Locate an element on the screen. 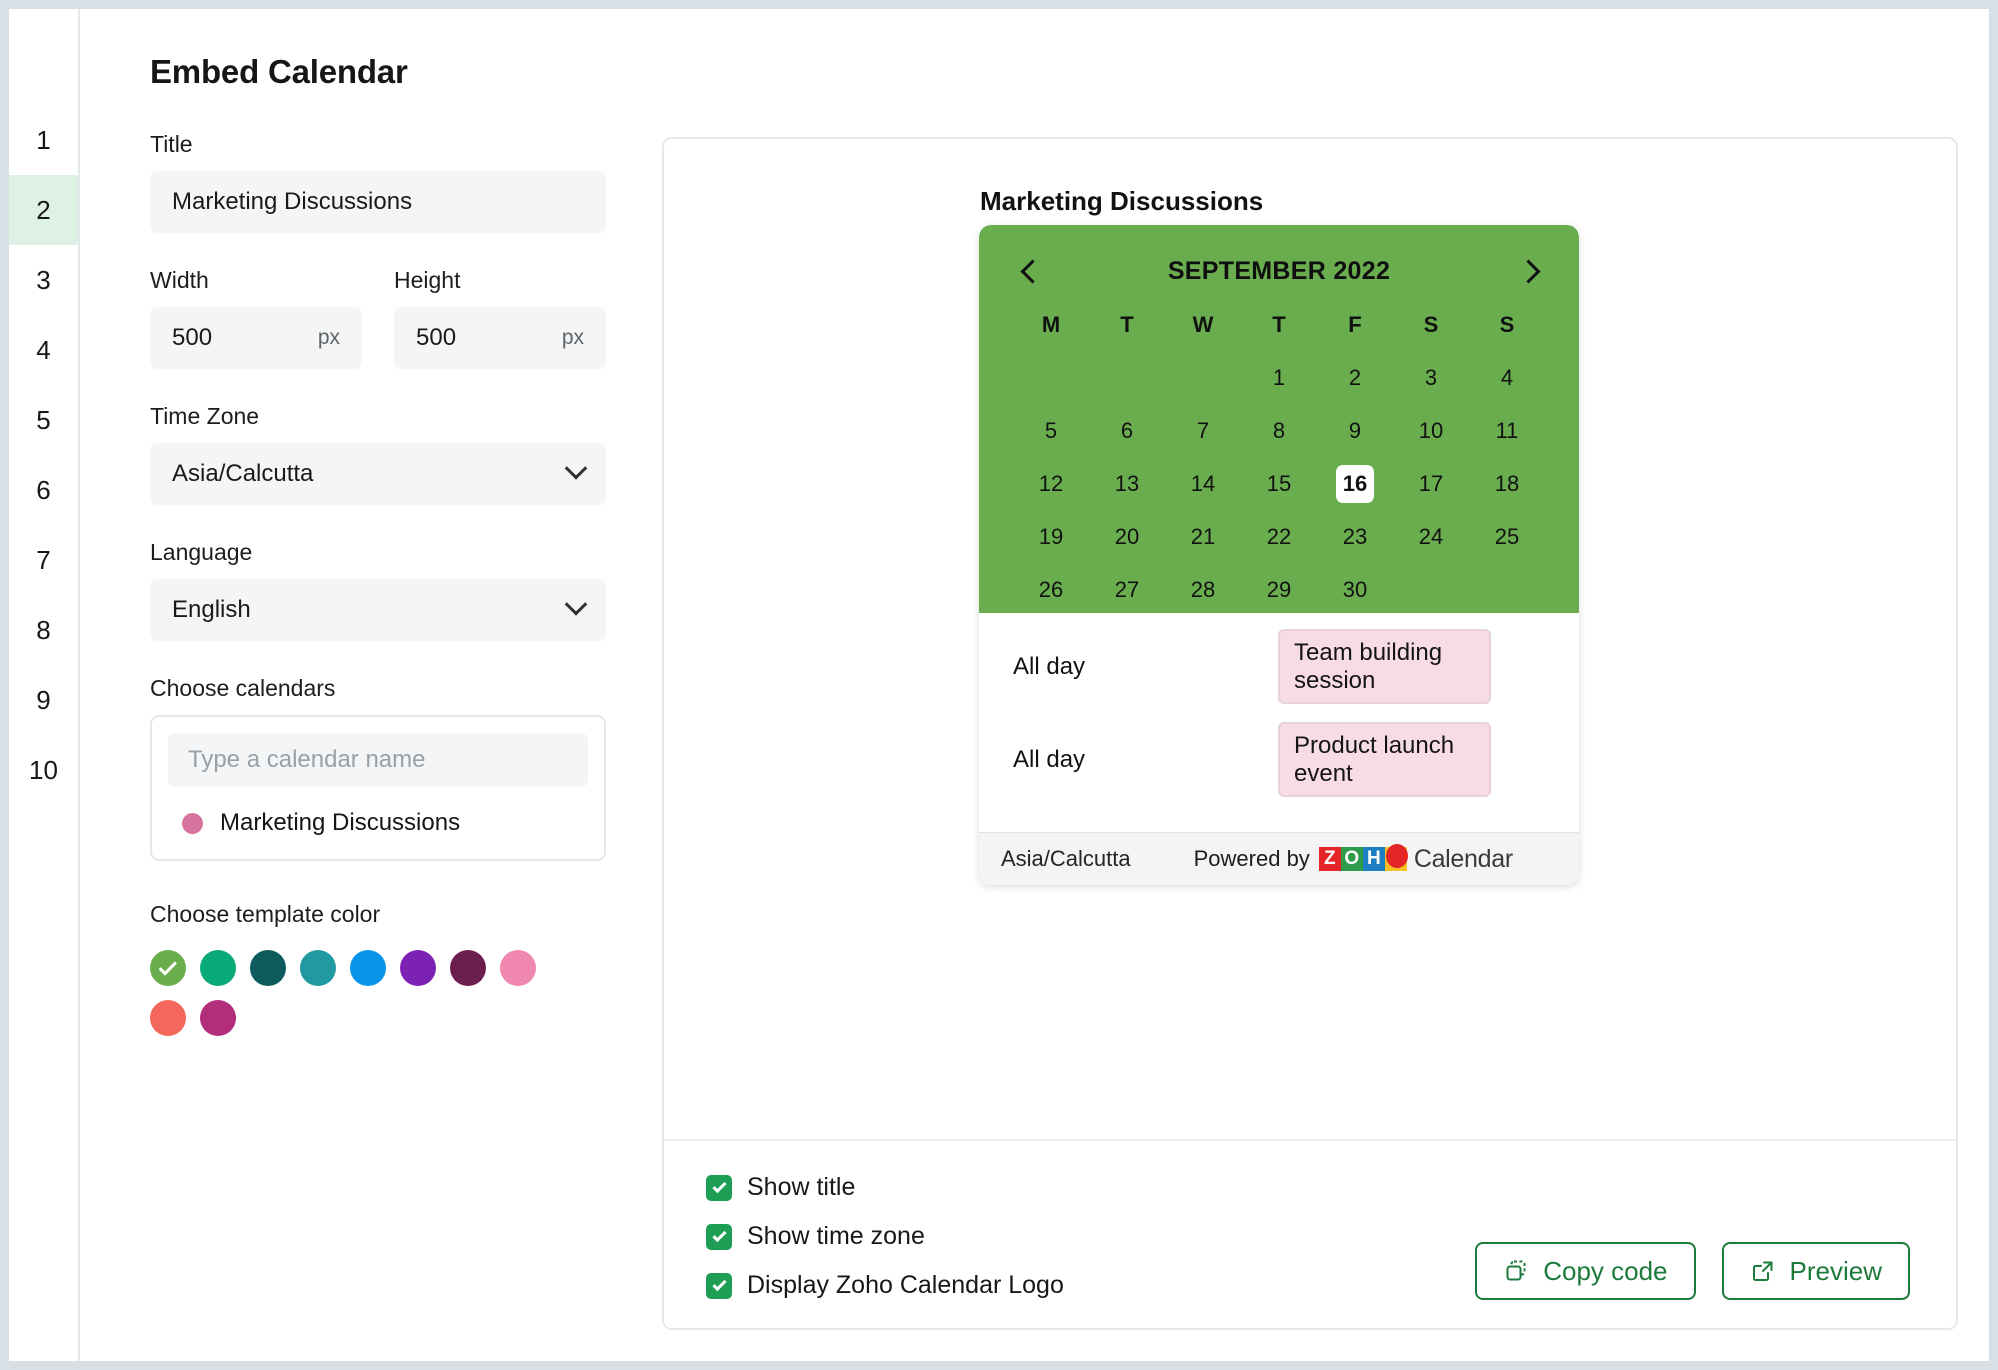 This screenshot has height=1370, width=1998. calendar-day-27: 27 is located at coordinates (1127, 589).